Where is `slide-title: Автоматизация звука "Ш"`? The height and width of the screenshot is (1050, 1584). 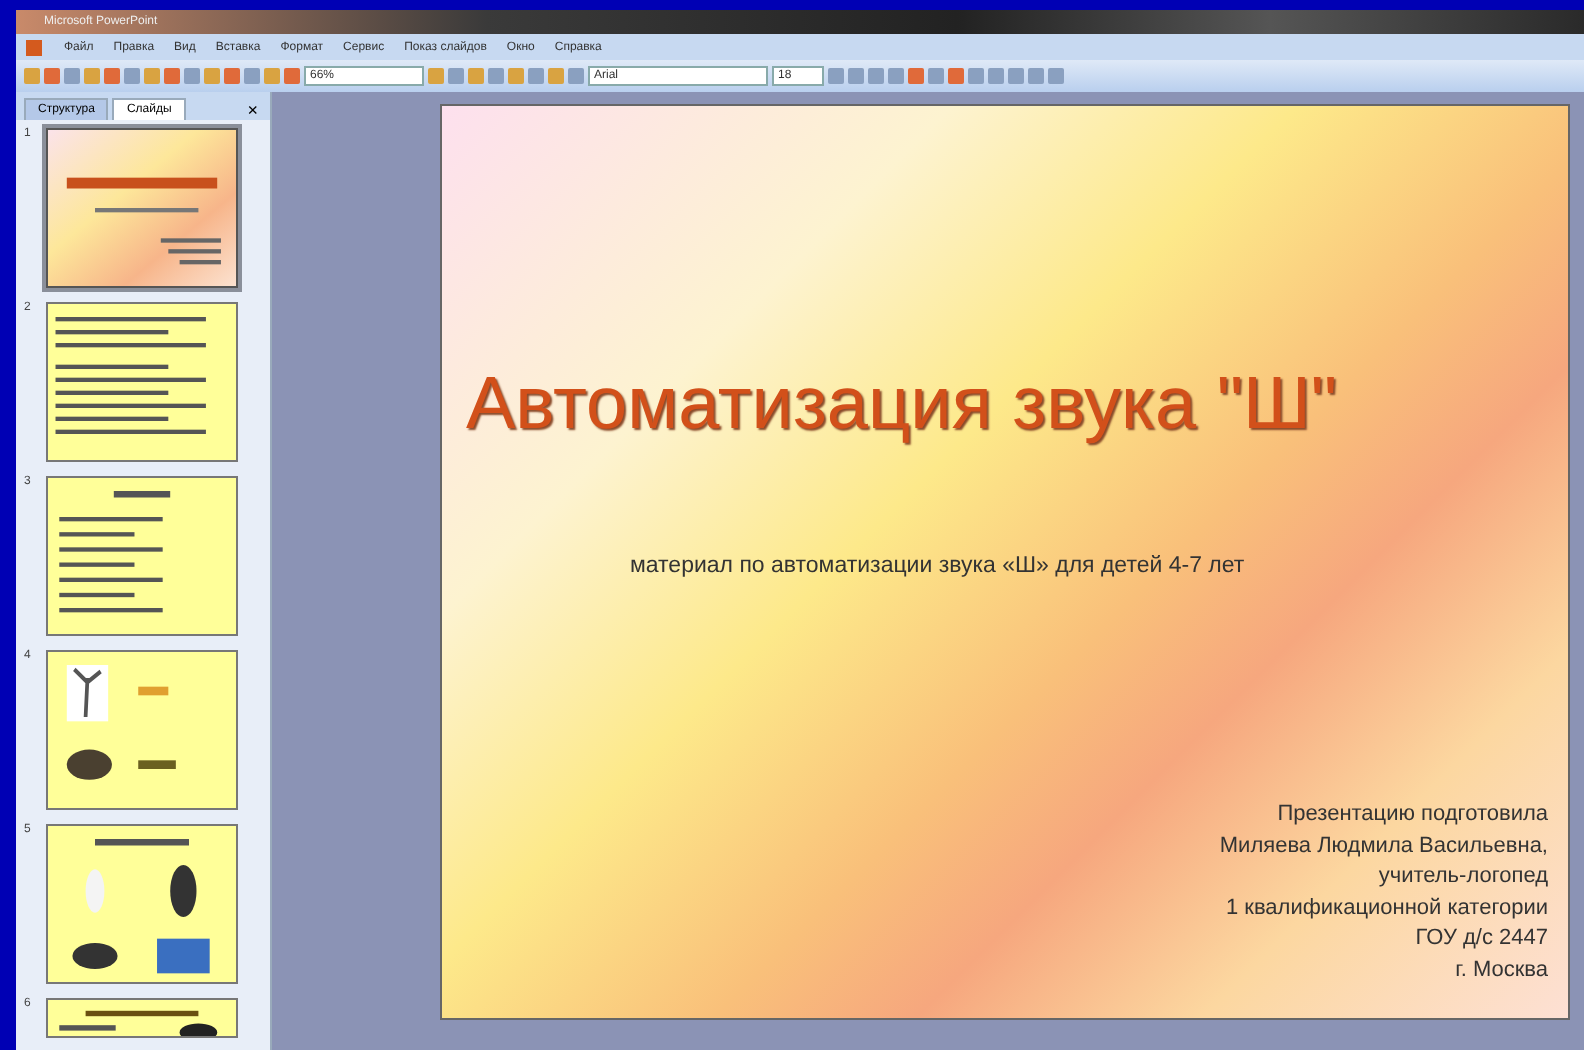
slide-title: Автоматизация звука "Ш" is located at coordinates (903, 404).